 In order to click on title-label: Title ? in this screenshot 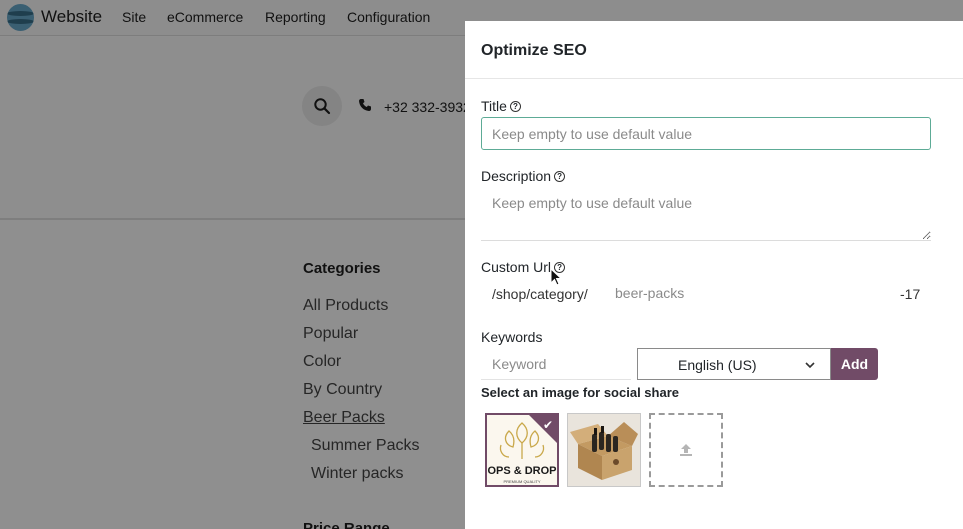, I will do `click(501, 106)`.